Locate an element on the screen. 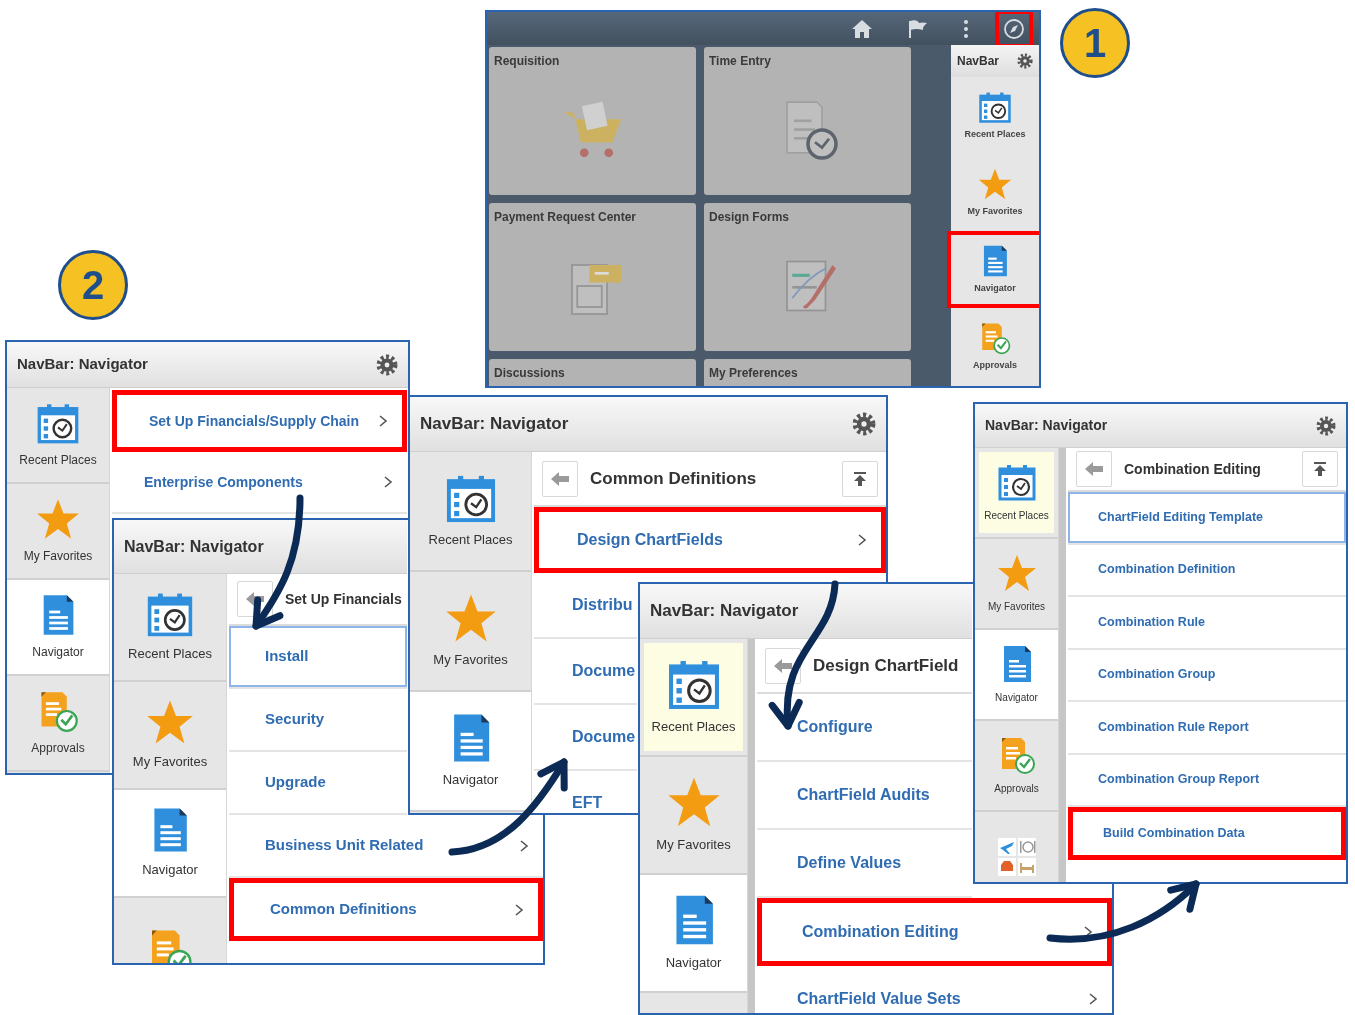 The width and height of the screenshot is (1355, 1015). menu-item: Build Combination Data is located at coordinates (1207, 833).